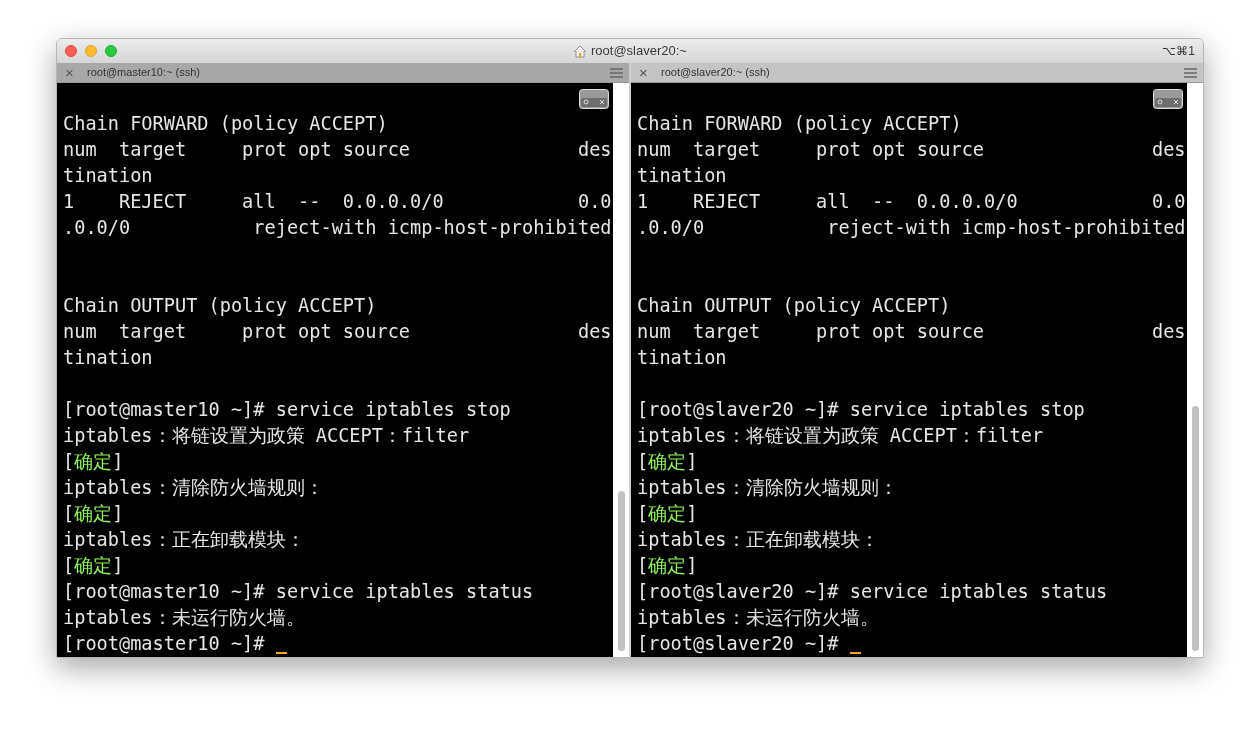  What do you see at coordinates (917, 73) in the screenshot?
I see `pane-tab: × root@slaver20:~ (ssh)` at bounding box center [917, 73].